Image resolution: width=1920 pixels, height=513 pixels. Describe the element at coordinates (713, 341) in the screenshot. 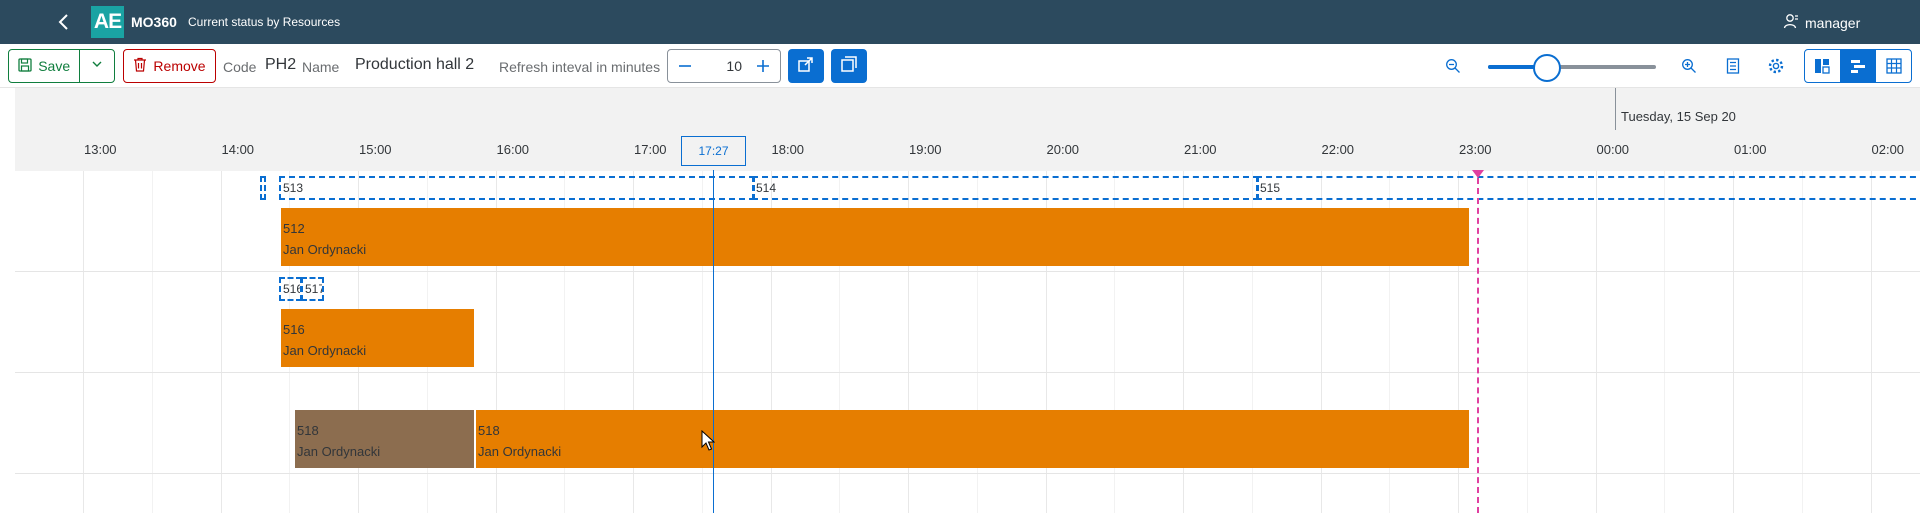

I see `current-time-line` at that location.